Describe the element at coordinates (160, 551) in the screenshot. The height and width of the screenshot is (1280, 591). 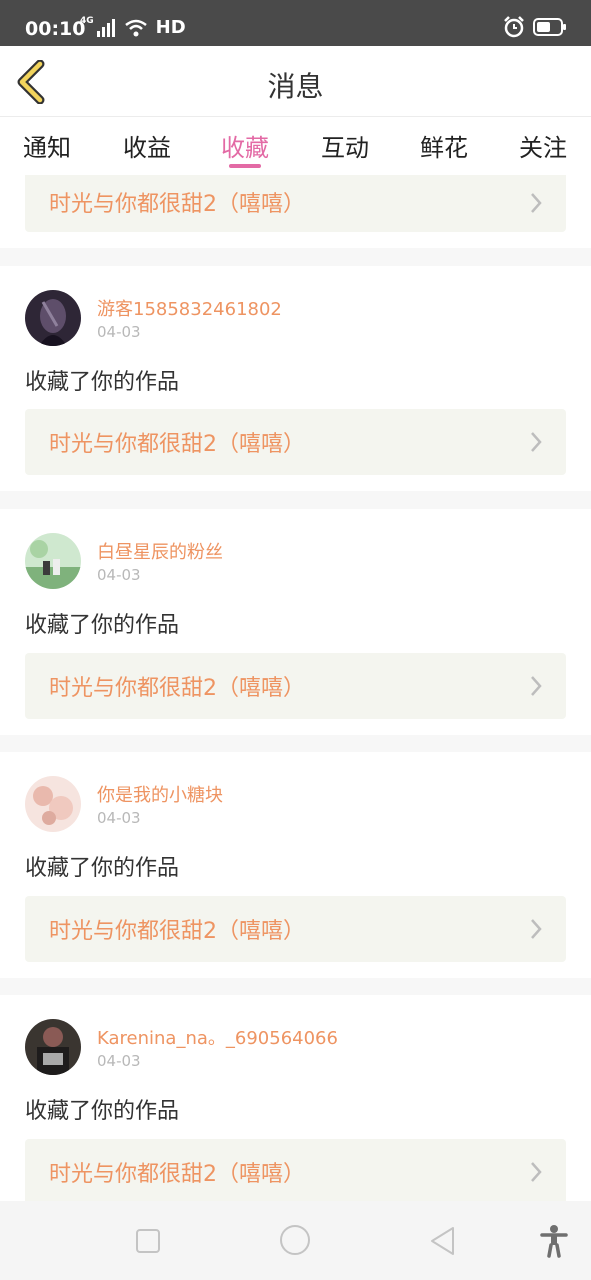
I see `user-name: 白昼星辰的粉丝` at that location.